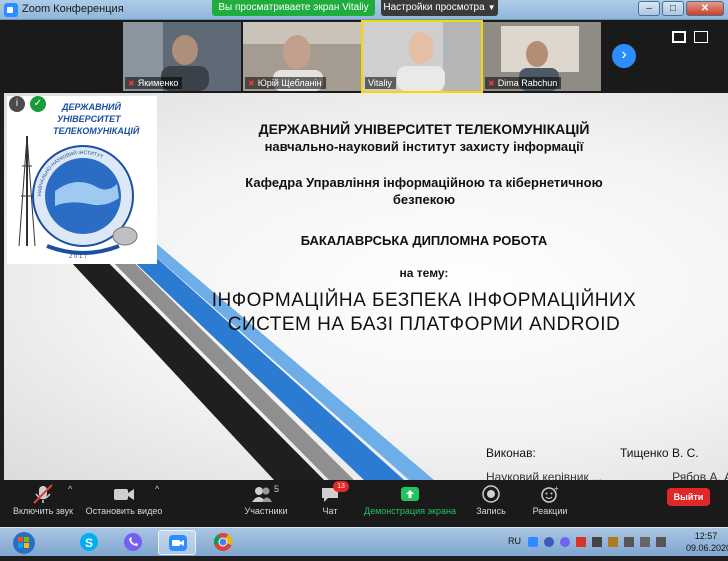 The width and height of the screenshot is (728, 561). I want to click on stop-video-label: Остановить видео, so click(124, 511).